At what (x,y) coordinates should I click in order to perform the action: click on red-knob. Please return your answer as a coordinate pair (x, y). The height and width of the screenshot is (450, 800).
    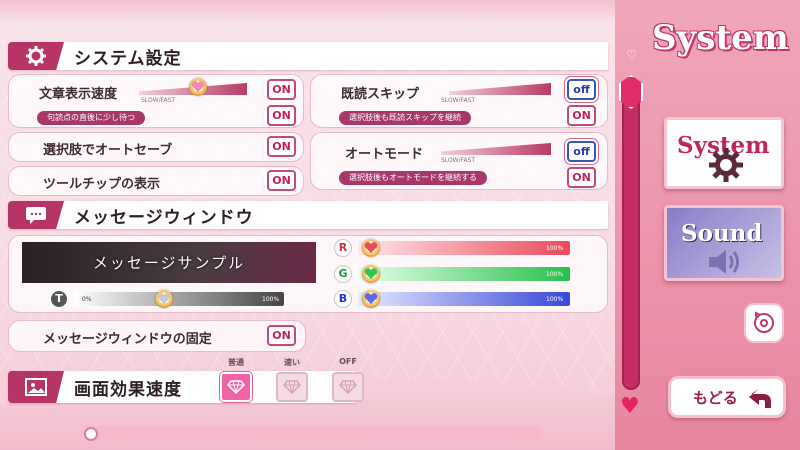
    Looking at the image, I should click on (370, 248).